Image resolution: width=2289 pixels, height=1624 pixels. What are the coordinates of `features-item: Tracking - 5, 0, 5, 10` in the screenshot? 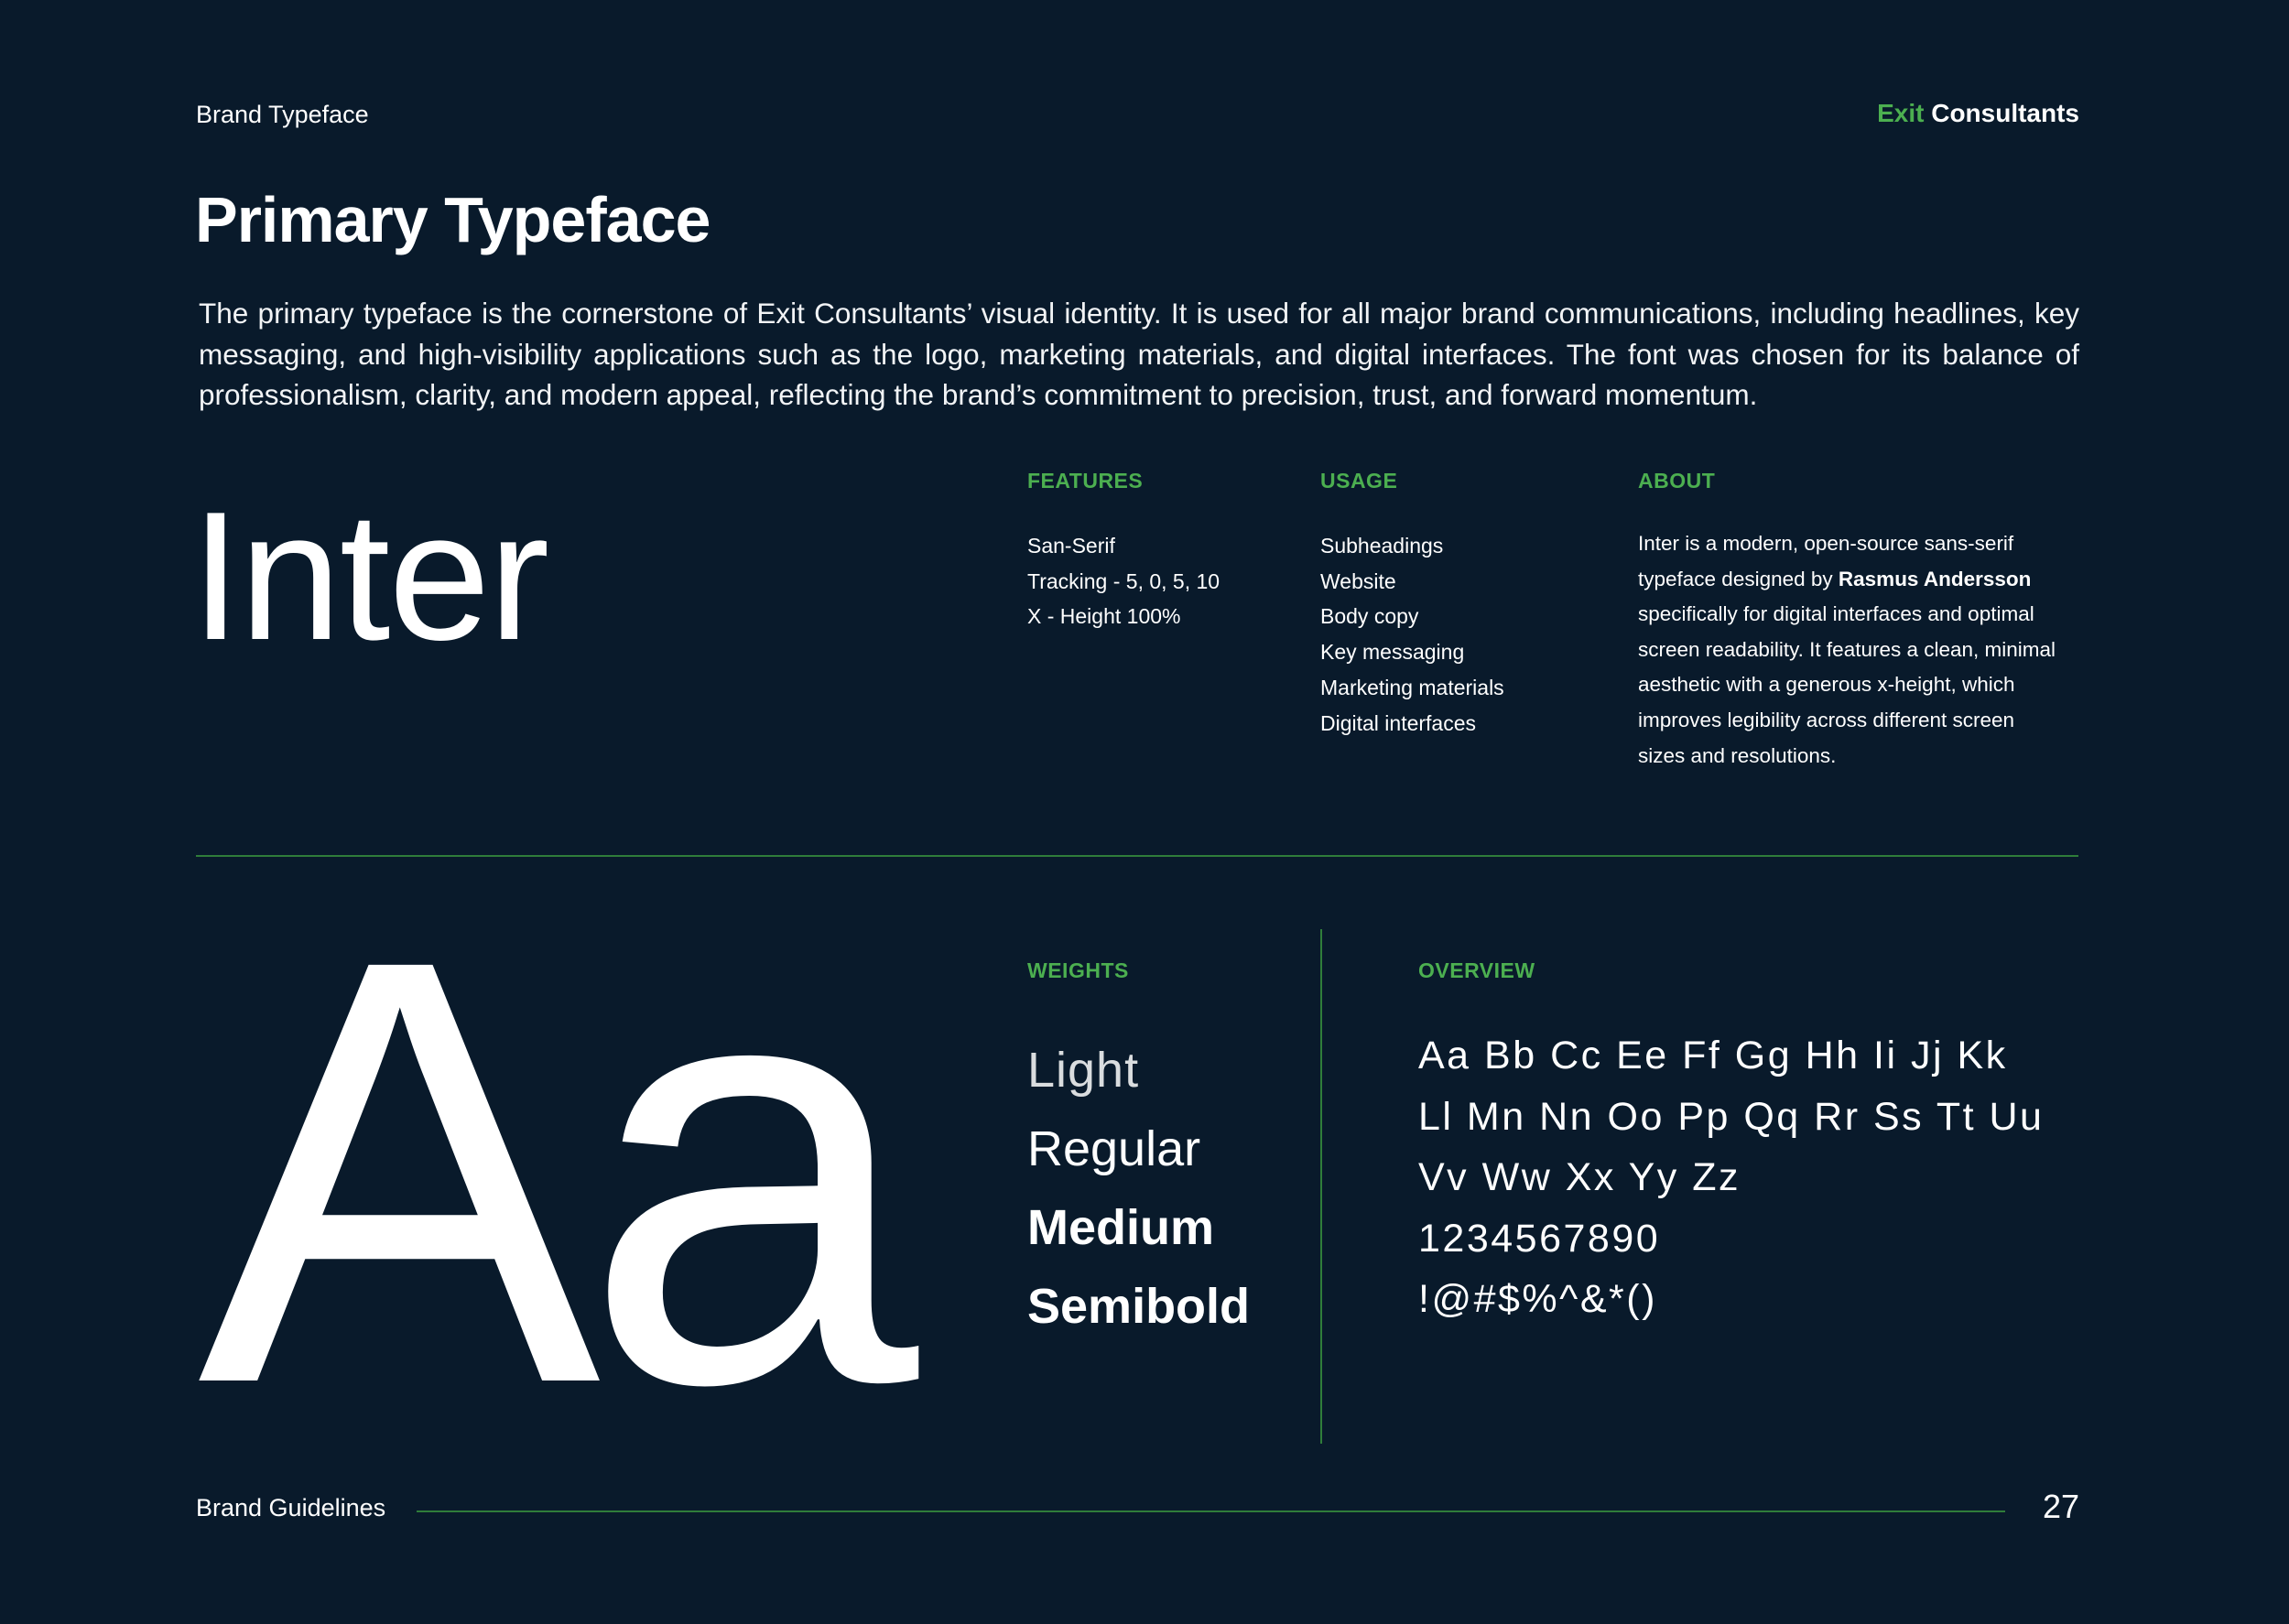 It's located at (1123, 580).